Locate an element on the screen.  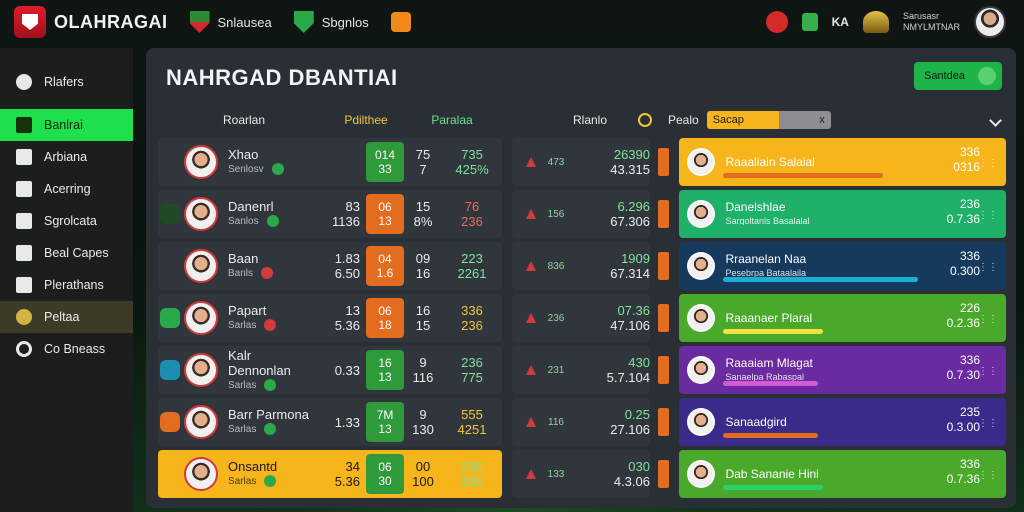
score-box: 04 1.6 is located at coordinates (385, 266).